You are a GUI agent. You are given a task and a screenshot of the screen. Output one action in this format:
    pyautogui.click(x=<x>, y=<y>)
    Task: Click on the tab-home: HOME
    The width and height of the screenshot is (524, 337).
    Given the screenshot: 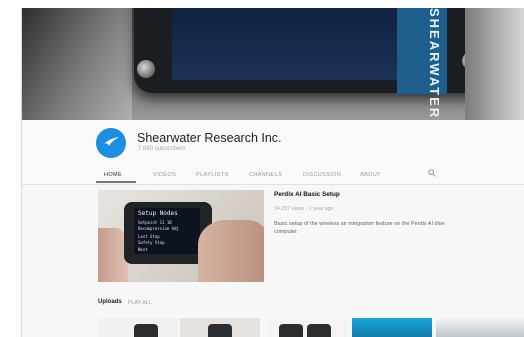 What is the action you would take?
    pyautogui.click(x=113, y=175)
    